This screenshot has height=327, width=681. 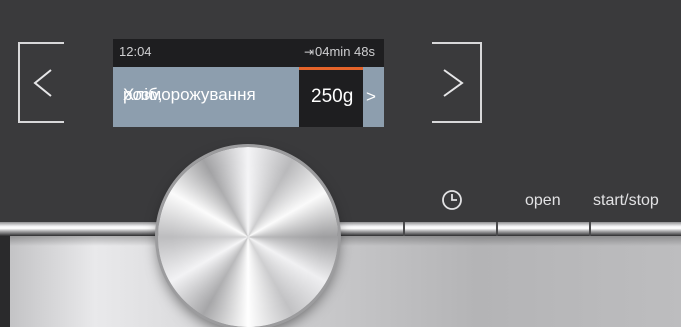 I want to click on remaining-time: ⇥04min 48s, so click(x=339, y=51).